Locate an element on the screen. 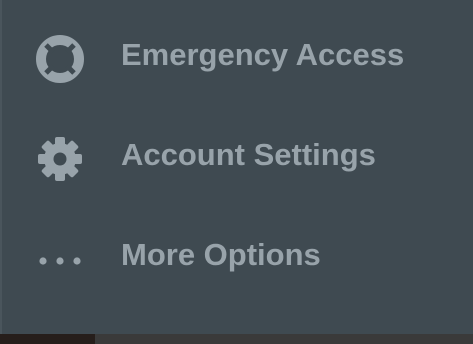 This screenshot has height=344, width=473. lifebuoy-icon is located at coordinates (60, 59).